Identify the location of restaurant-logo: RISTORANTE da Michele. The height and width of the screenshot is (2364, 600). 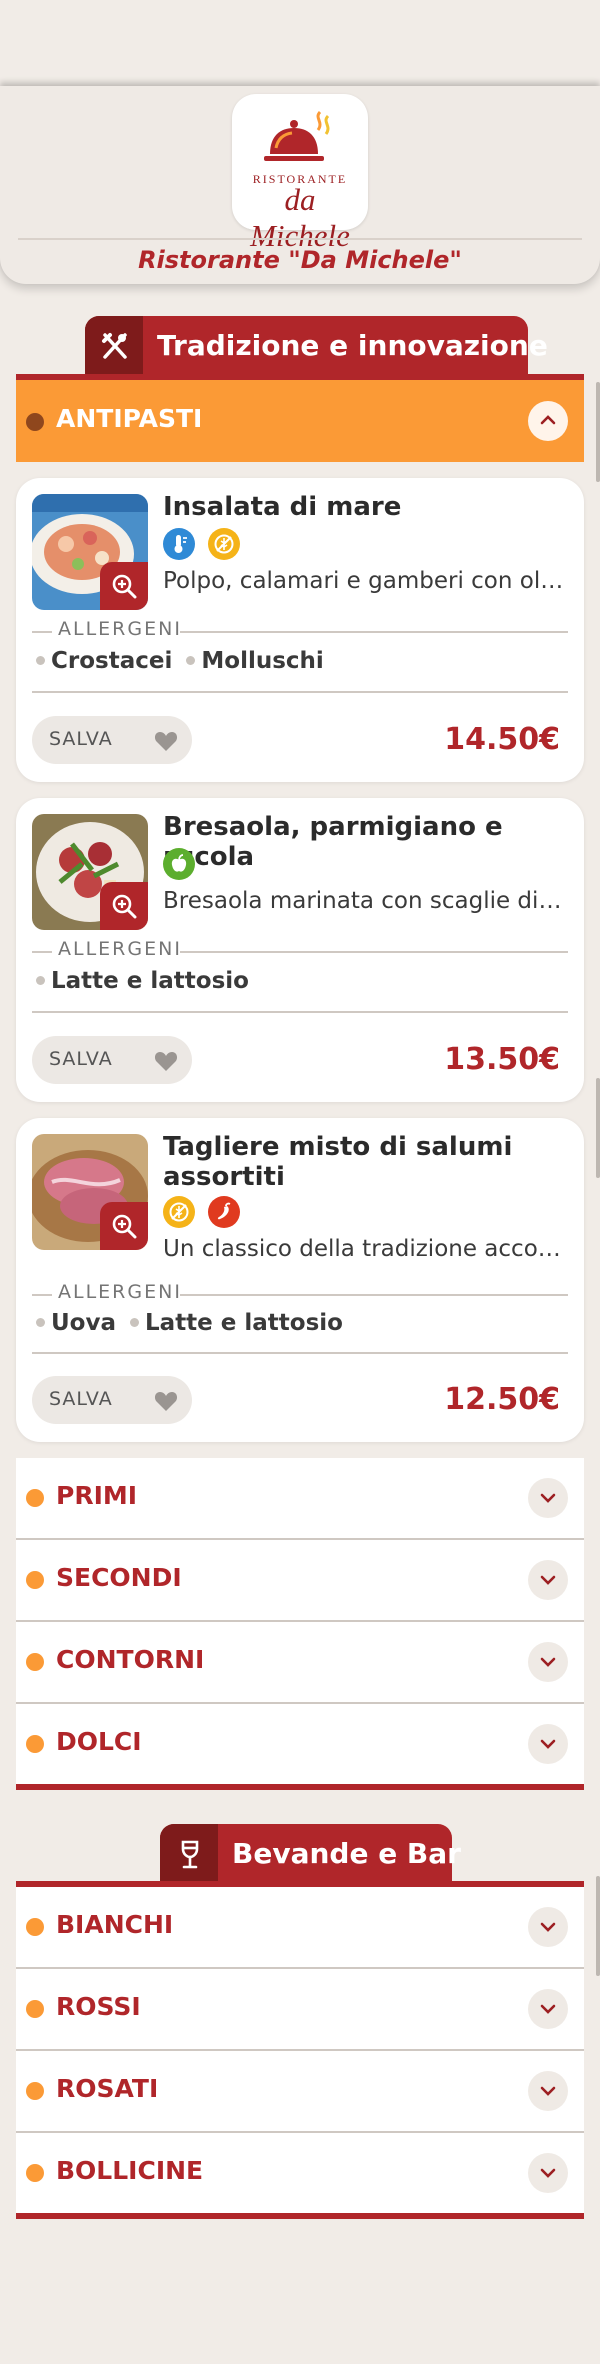
(300, 173).